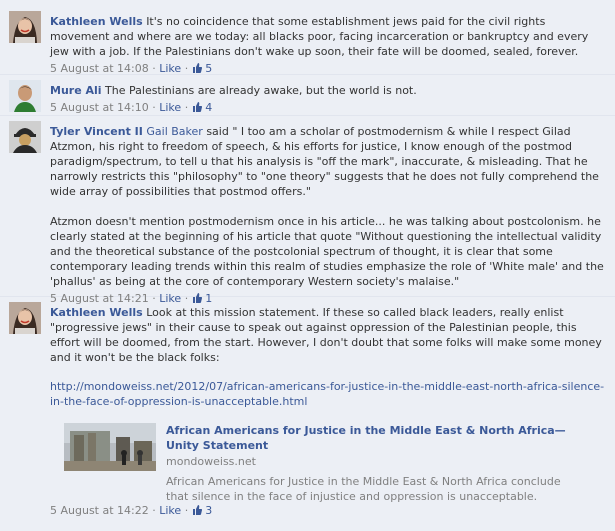  I want to click on like-count: 4, so click(202, 107).